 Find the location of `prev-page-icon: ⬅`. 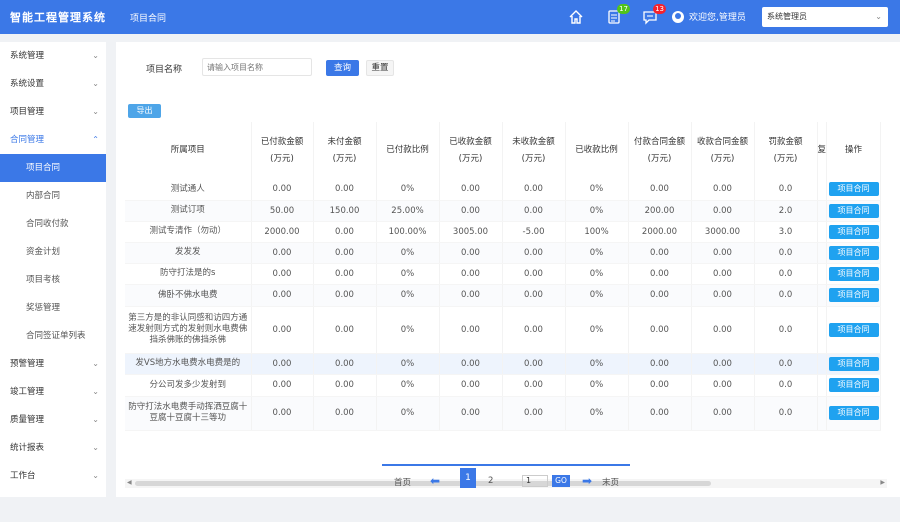

prev-page-icon: ⬅ is located at coordinates (435, 481).